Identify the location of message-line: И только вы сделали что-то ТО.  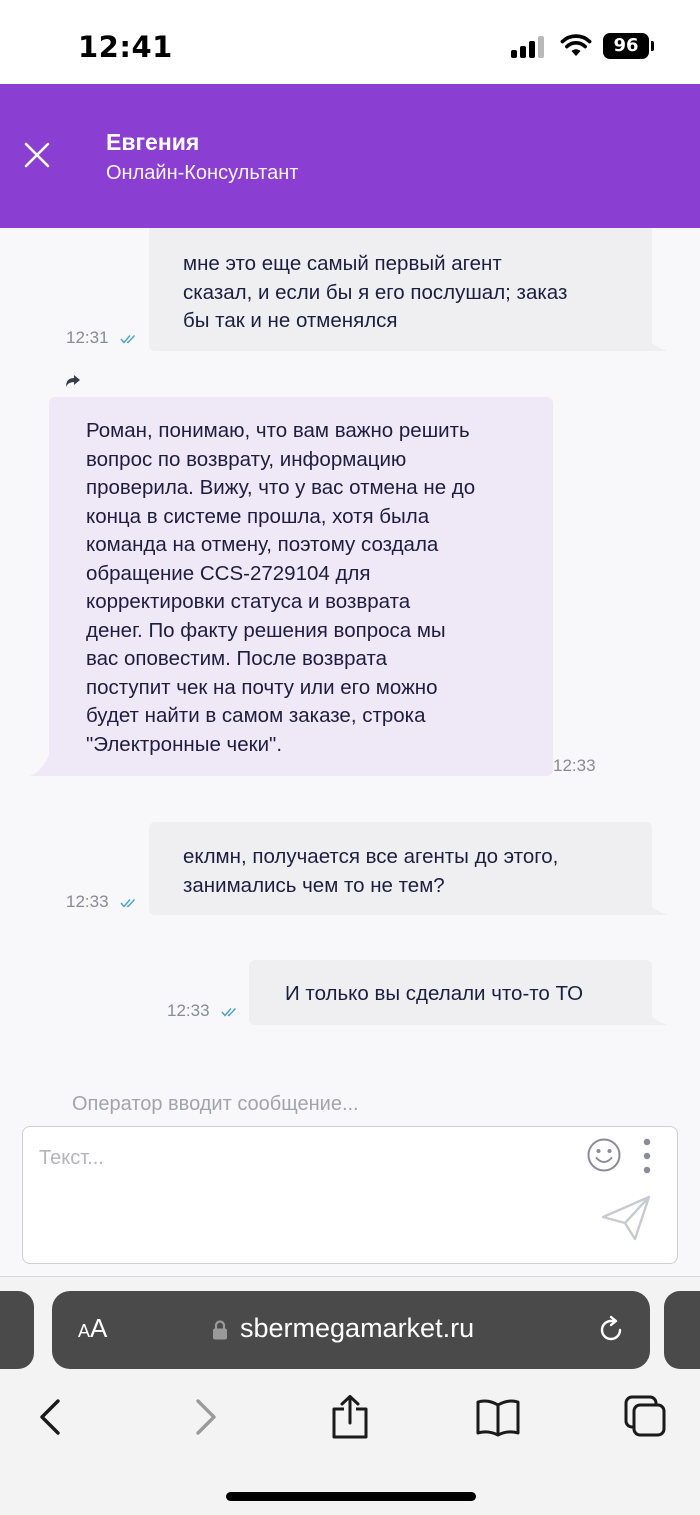
(434, 993).